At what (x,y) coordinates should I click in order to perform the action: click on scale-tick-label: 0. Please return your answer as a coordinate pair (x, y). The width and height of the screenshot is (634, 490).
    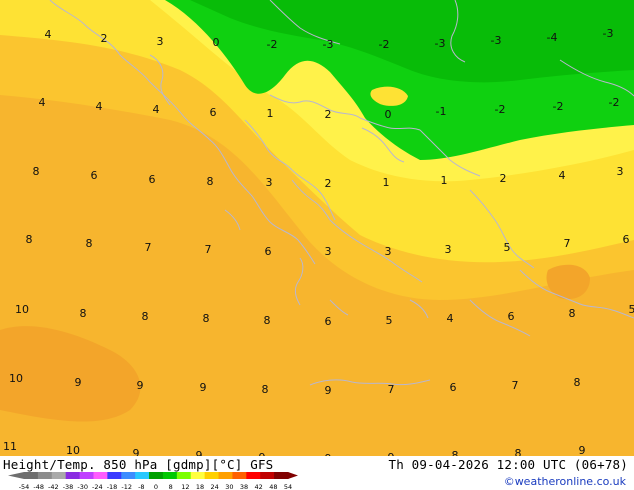
    Looking at the image, I should click on (156, 486).